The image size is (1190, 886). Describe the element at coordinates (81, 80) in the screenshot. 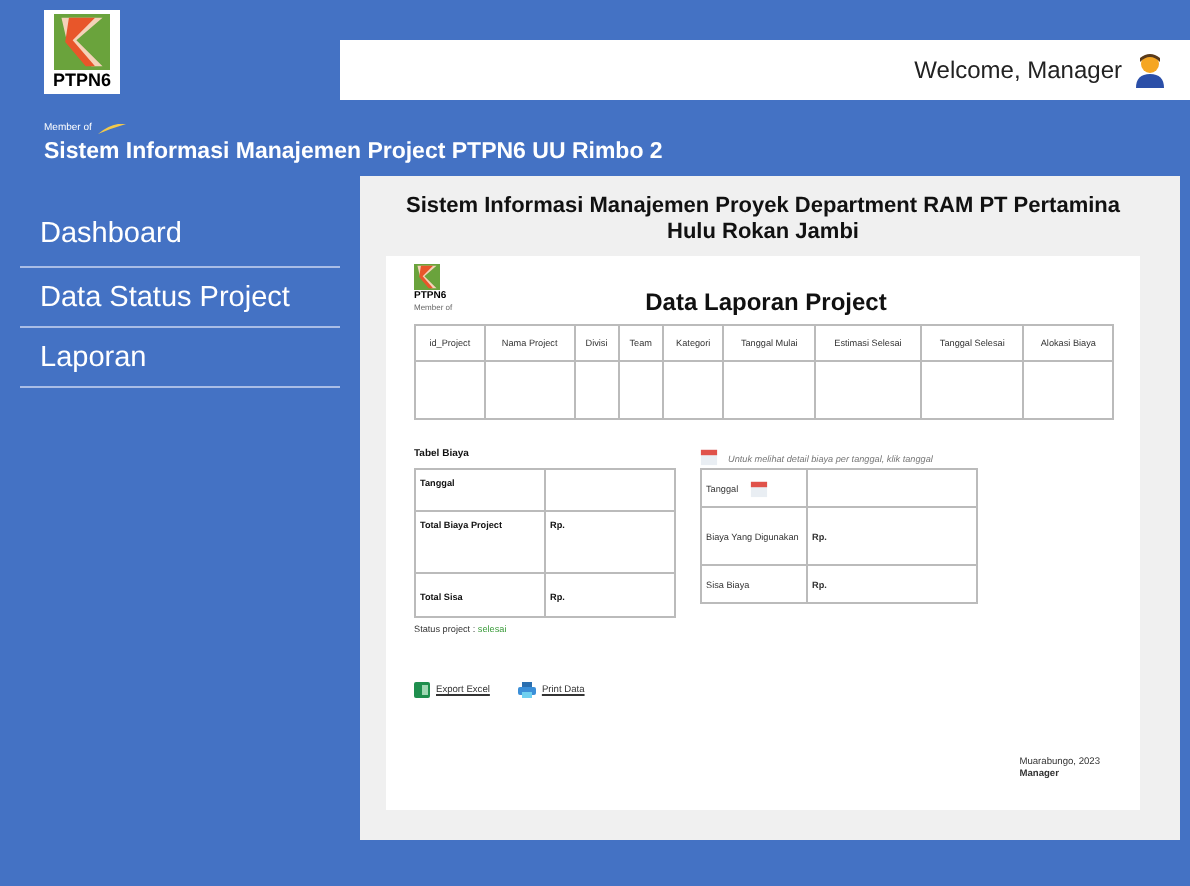

I see `logo-text: PTPN6` at that location.